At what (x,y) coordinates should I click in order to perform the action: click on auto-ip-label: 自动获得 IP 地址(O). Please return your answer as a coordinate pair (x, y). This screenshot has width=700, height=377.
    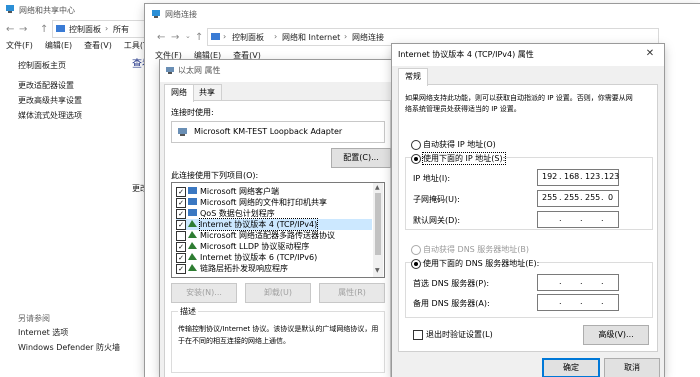
    Looking at the image, I should click on (459, 144).